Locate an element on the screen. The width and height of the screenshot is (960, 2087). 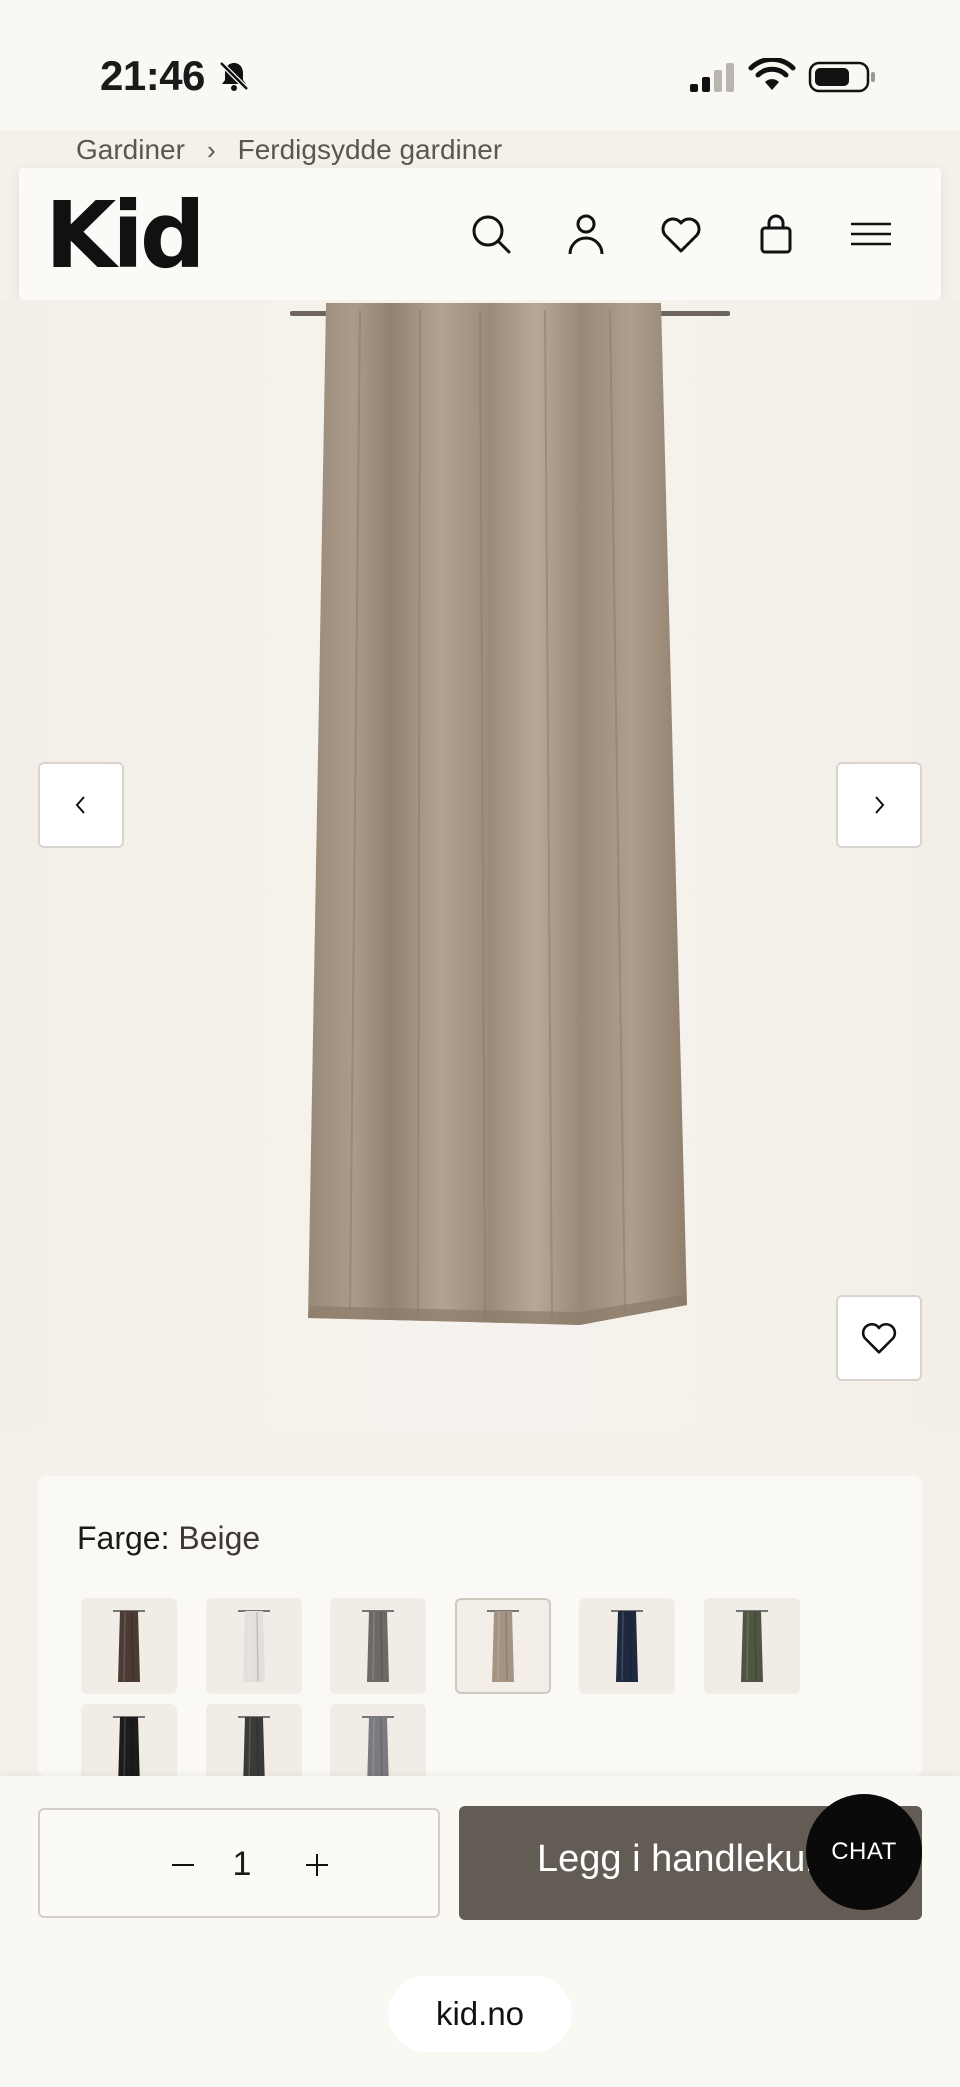
search-icon is located at coordinates (491, 234).